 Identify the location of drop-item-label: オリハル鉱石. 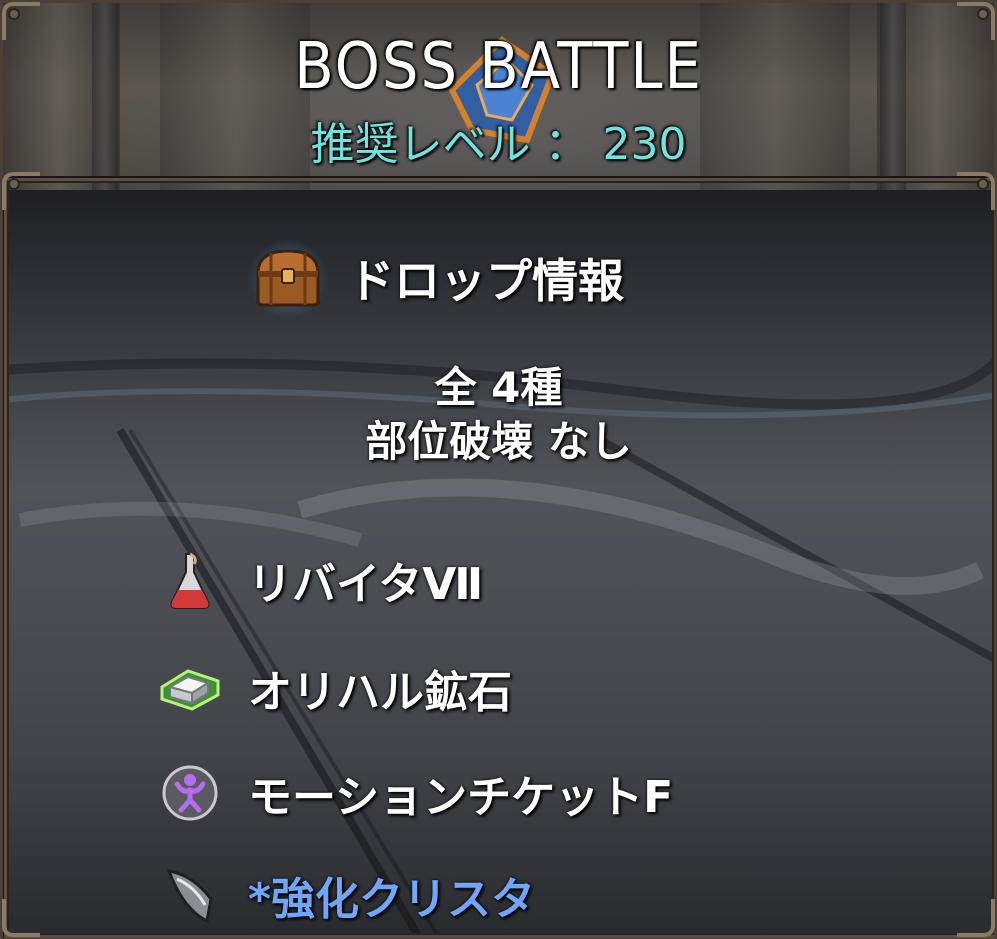
(380, 692).